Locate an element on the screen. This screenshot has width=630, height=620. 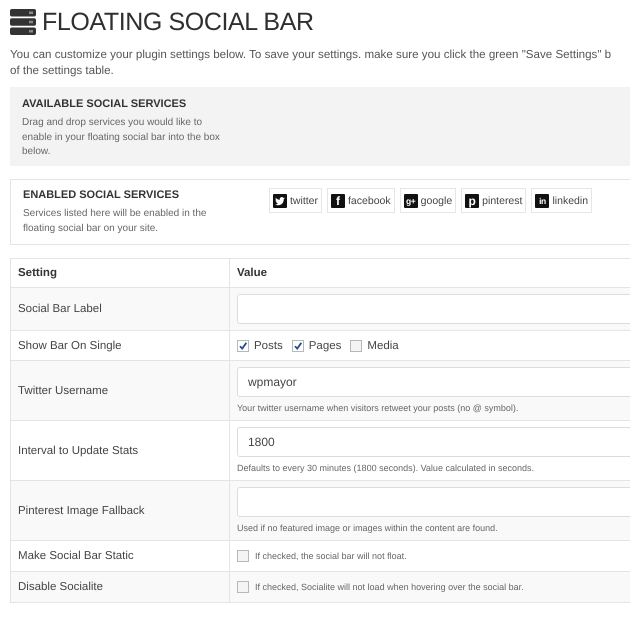
panel-heading: ENABLED SOCIAL SERVICES is located at coordinates (101, 195).